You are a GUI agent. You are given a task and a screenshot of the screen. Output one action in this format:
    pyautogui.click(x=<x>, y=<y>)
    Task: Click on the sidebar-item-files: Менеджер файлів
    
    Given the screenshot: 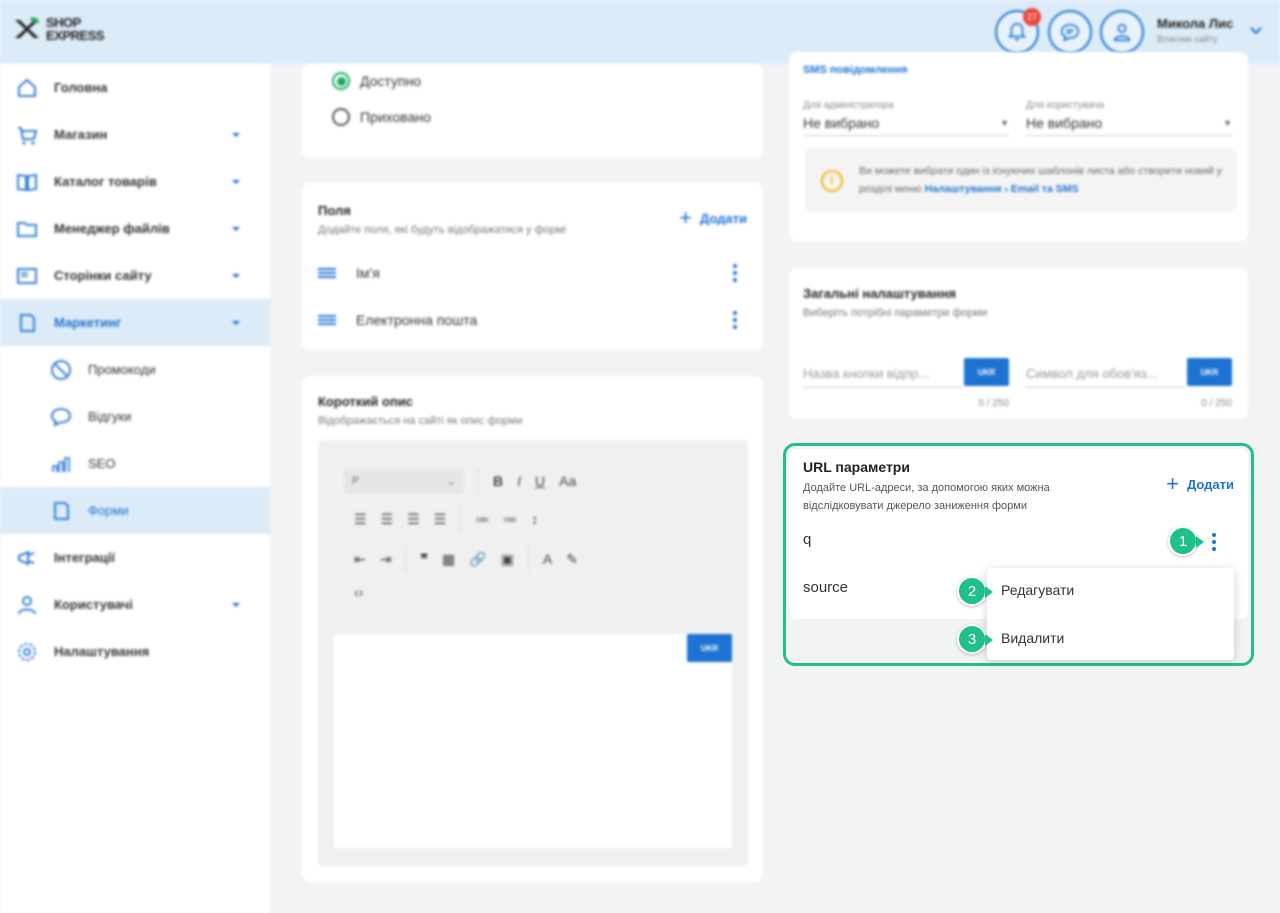 What is the action you would take?
    pyautogui.click(x=135, y=228)
    